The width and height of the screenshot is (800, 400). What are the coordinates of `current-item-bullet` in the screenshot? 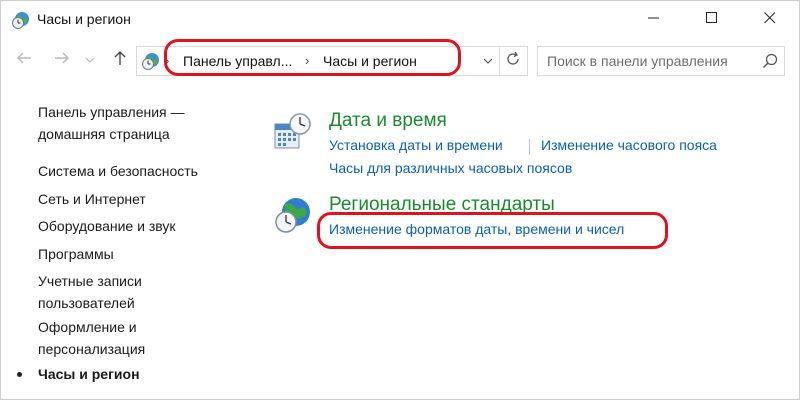 It's located at (19, 374).